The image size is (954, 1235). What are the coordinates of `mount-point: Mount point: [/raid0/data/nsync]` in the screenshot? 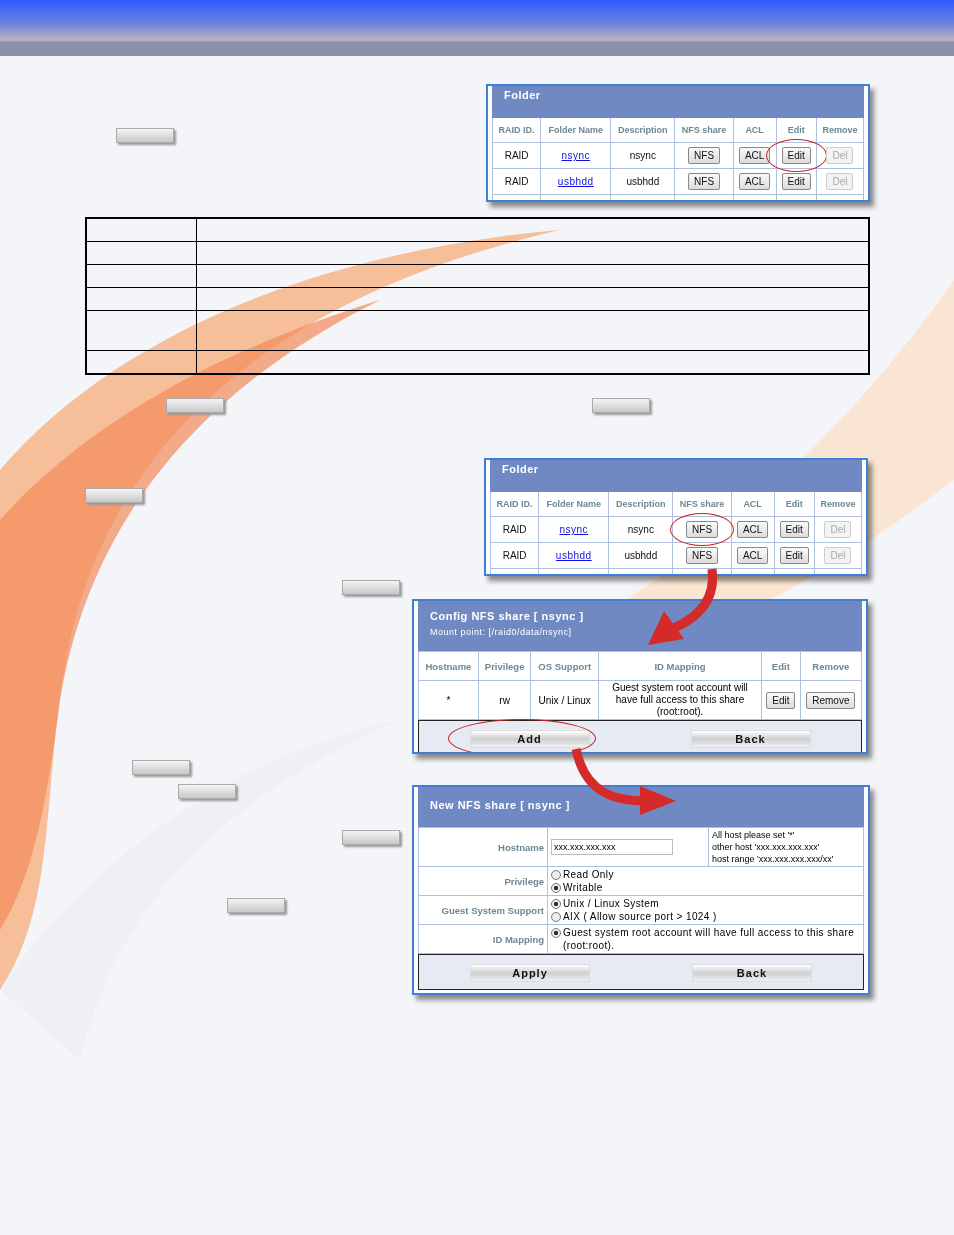 It's located at (501, 632).